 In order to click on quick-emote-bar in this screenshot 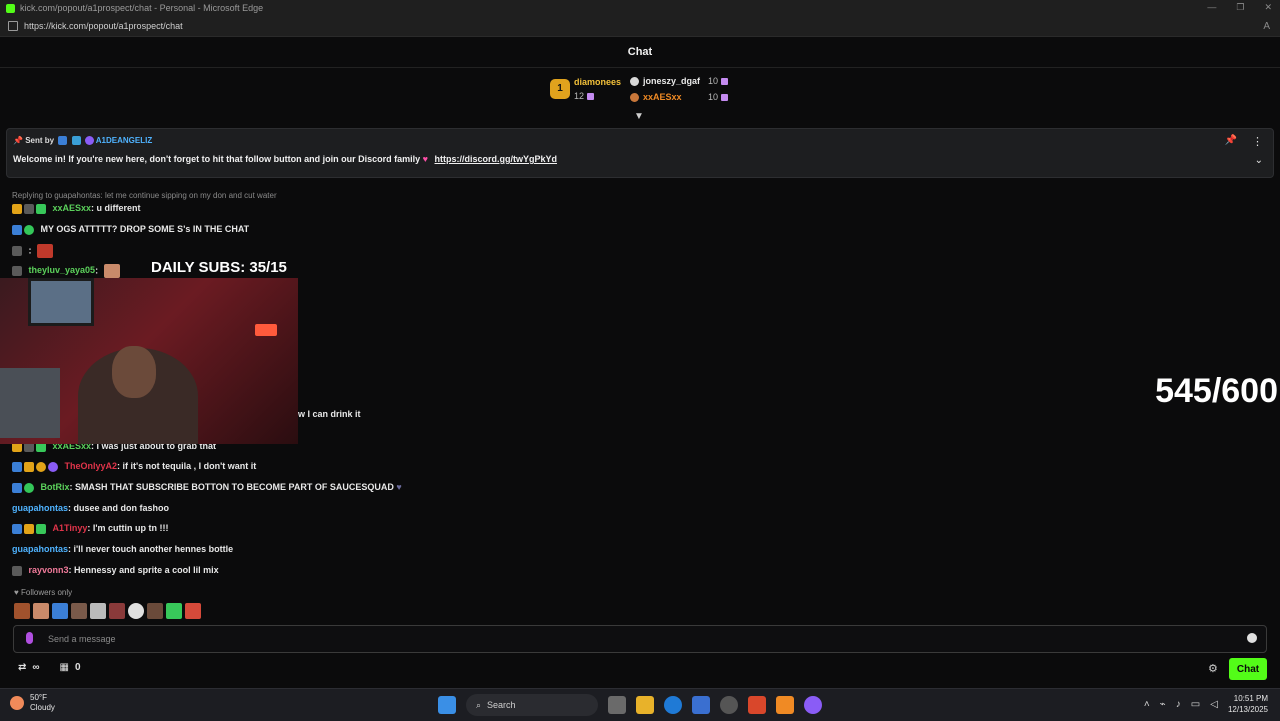, I will do `click(107, 611)`.